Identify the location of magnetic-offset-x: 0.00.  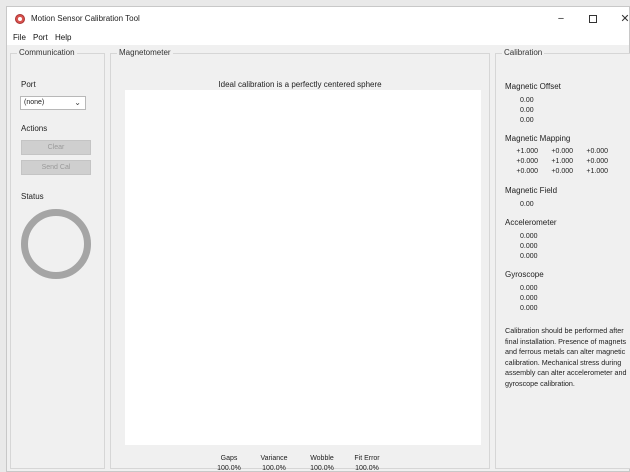
(527, 100).